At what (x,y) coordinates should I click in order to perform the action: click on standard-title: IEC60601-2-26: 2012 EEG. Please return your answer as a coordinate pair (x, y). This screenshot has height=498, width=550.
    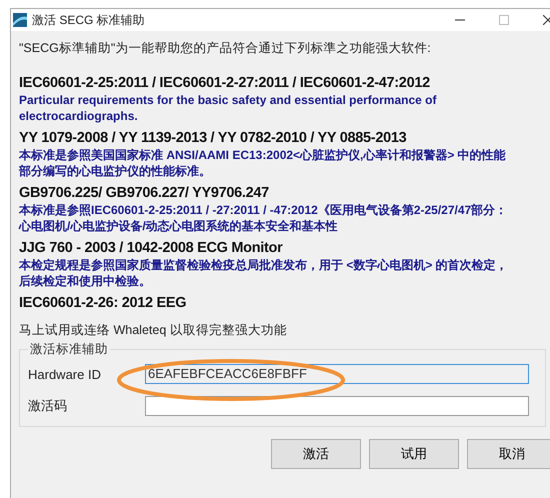
    Looking at the image, I should click on (103, 303).